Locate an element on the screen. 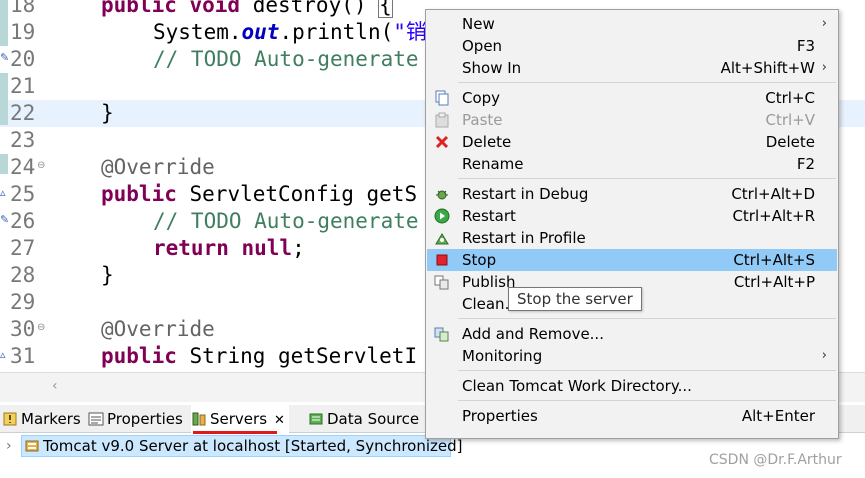 This screenshot has height=478, width=865. code-token: public void is located at coordinates (177, 8).